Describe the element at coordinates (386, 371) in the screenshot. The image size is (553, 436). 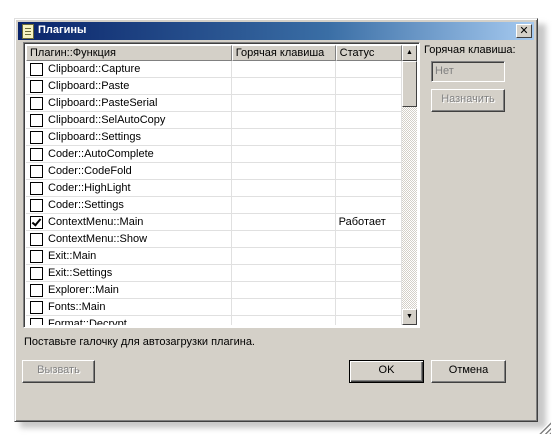
I see `ok-button: OK` at that location.